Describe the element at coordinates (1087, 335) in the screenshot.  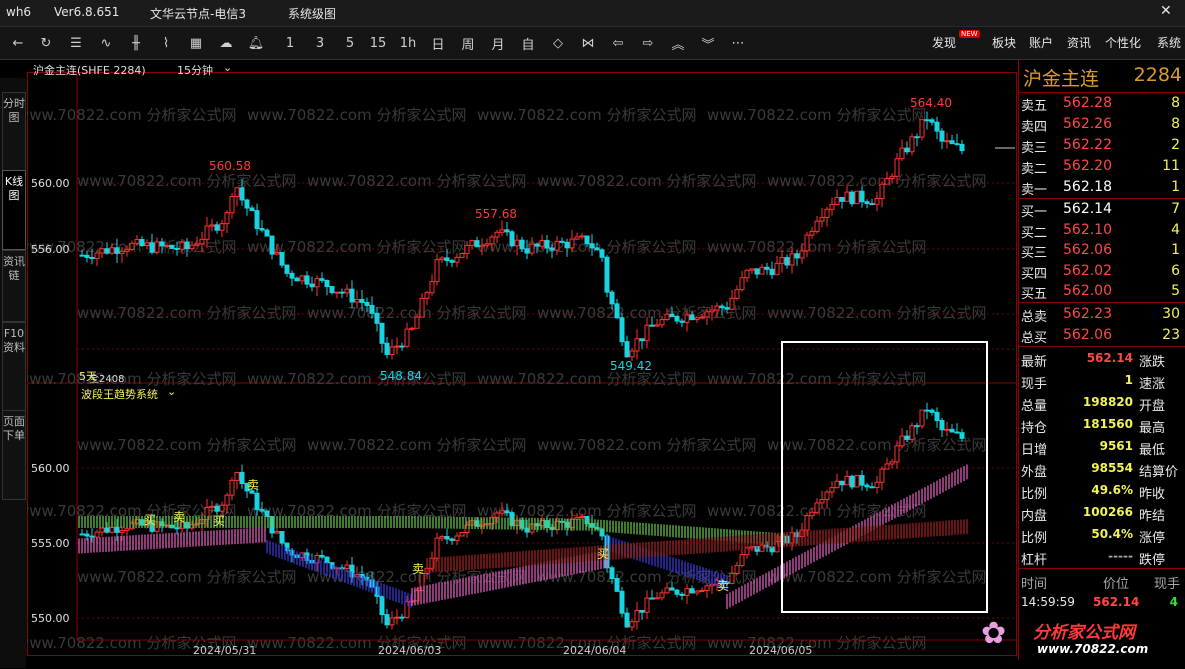
I see `total-row-price: 562.06` at that location.